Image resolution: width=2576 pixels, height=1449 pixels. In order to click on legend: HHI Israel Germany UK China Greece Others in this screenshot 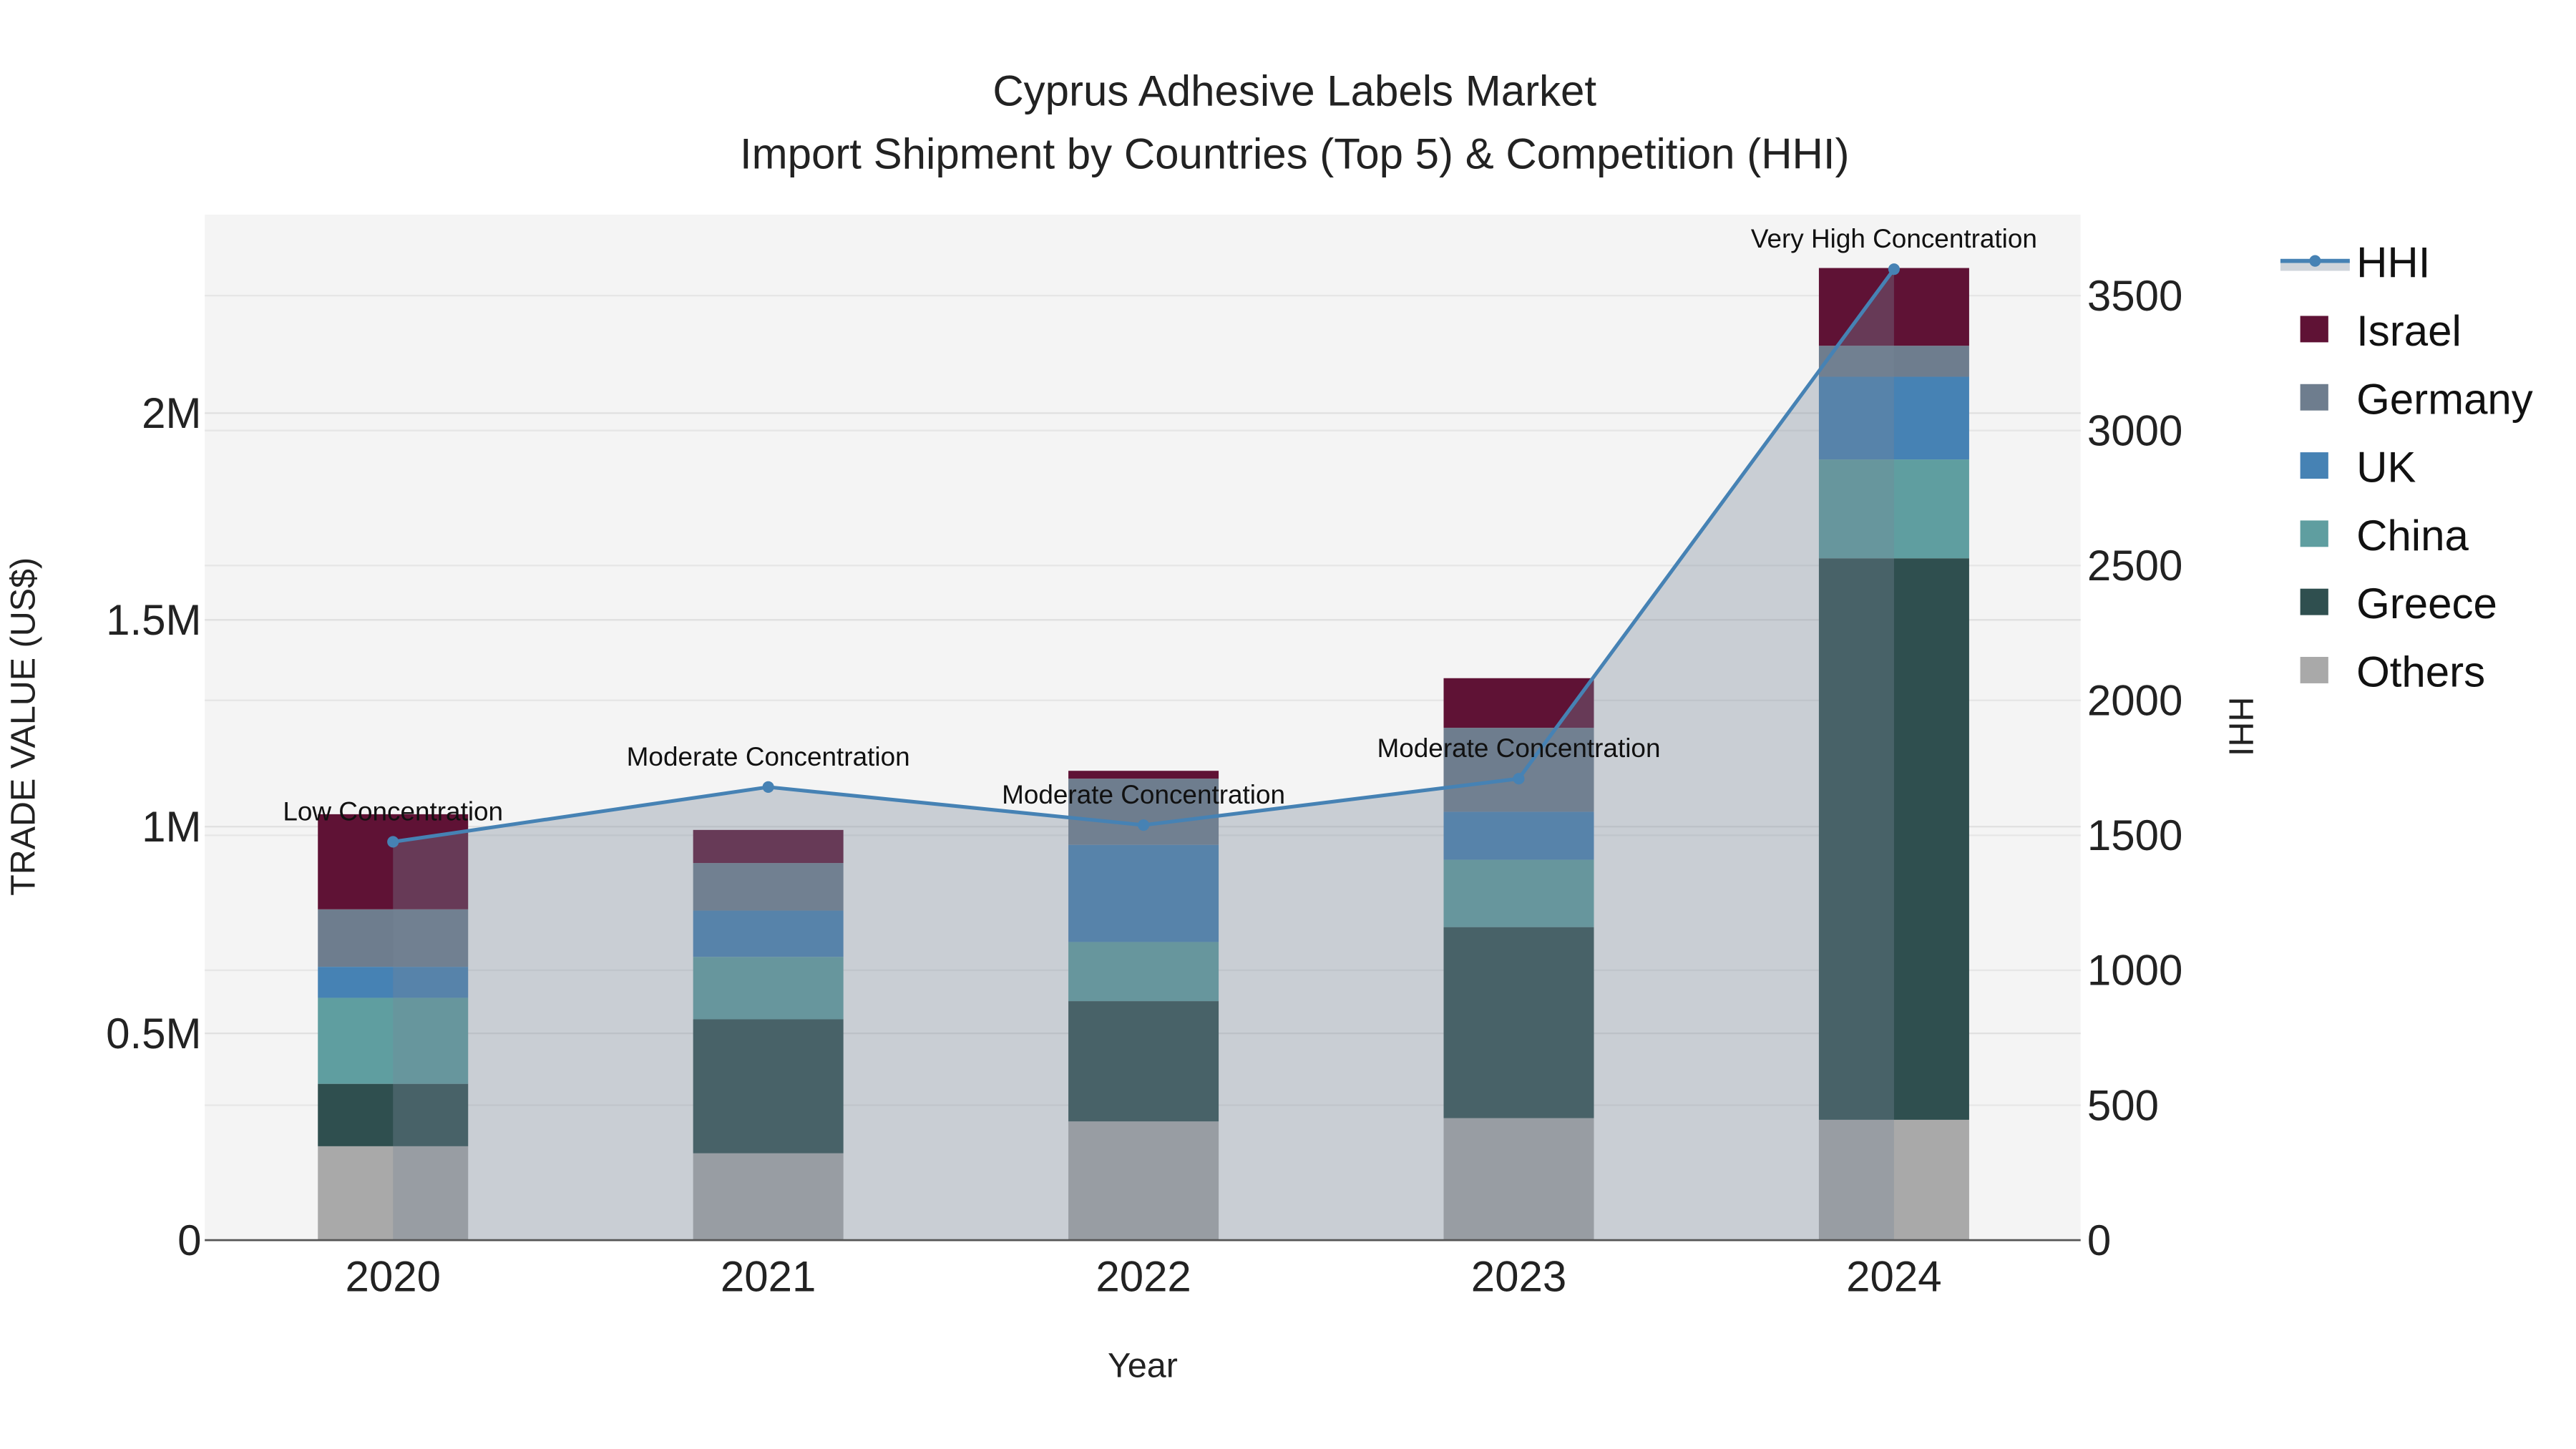, I will do `click(2406, 467)`.